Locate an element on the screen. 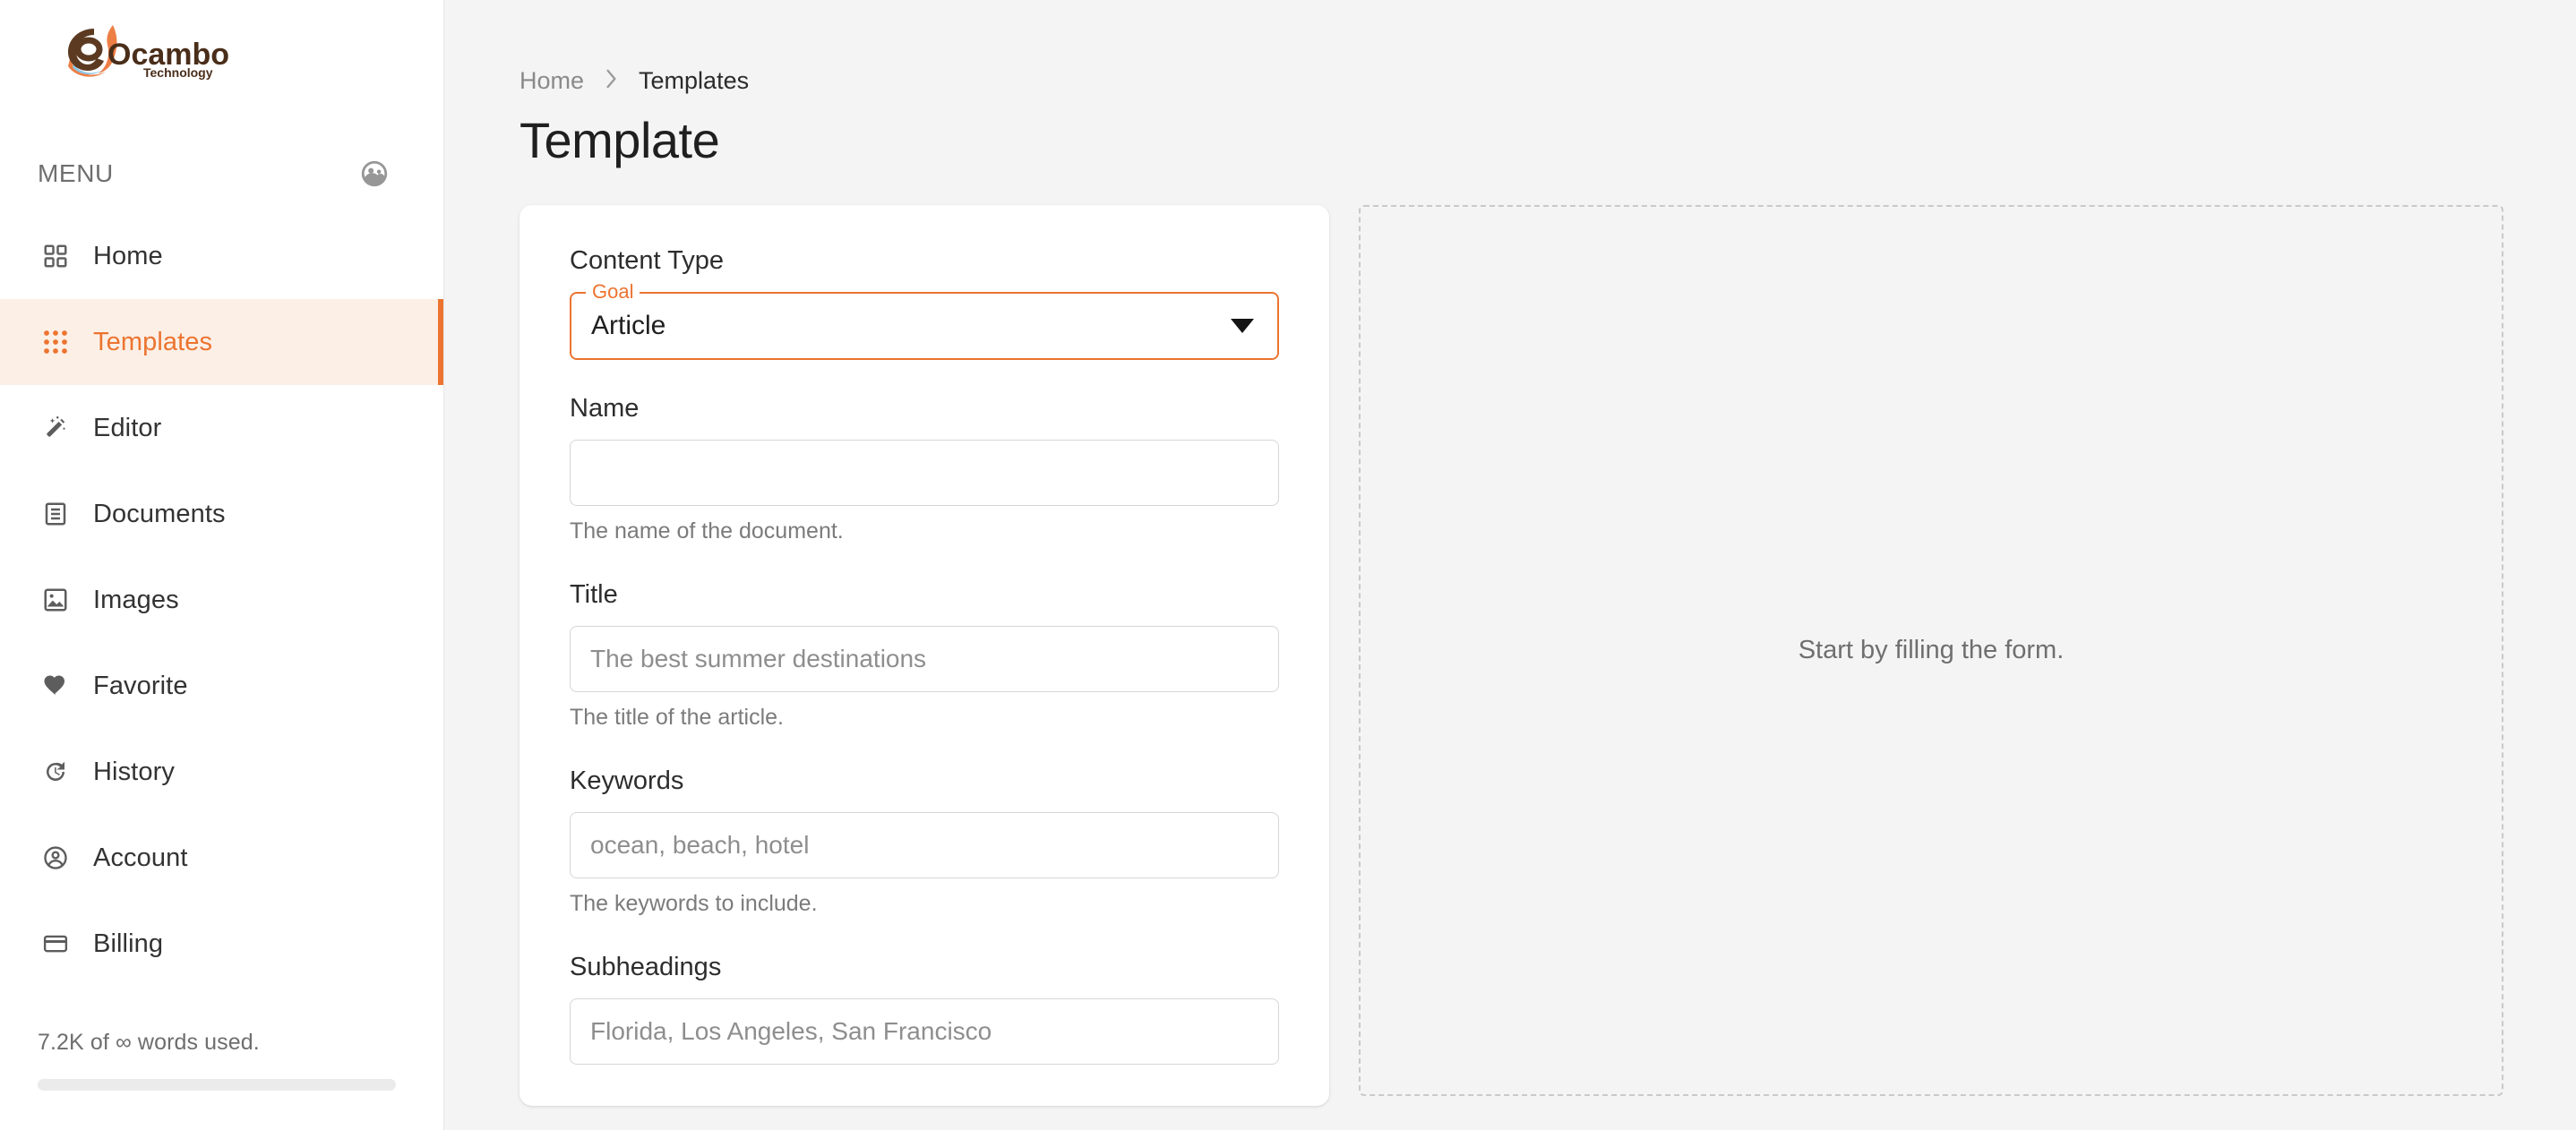  field-subheadings: Subheadings is located at coordinates (924, 1009).